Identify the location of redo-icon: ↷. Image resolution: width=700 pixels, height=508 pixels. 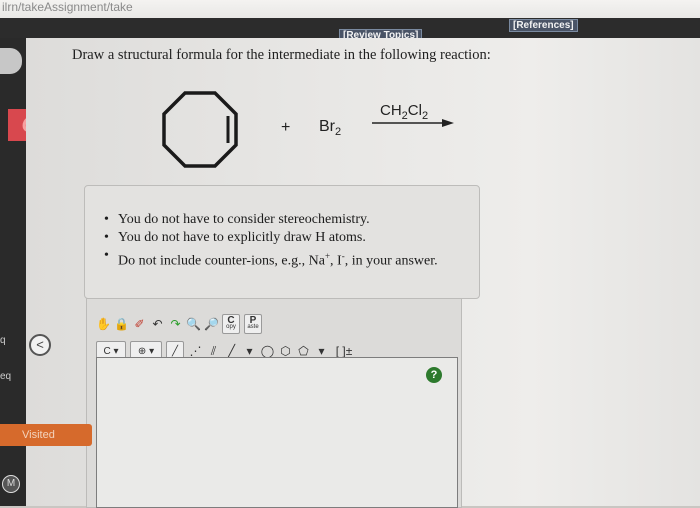
(175, 324).